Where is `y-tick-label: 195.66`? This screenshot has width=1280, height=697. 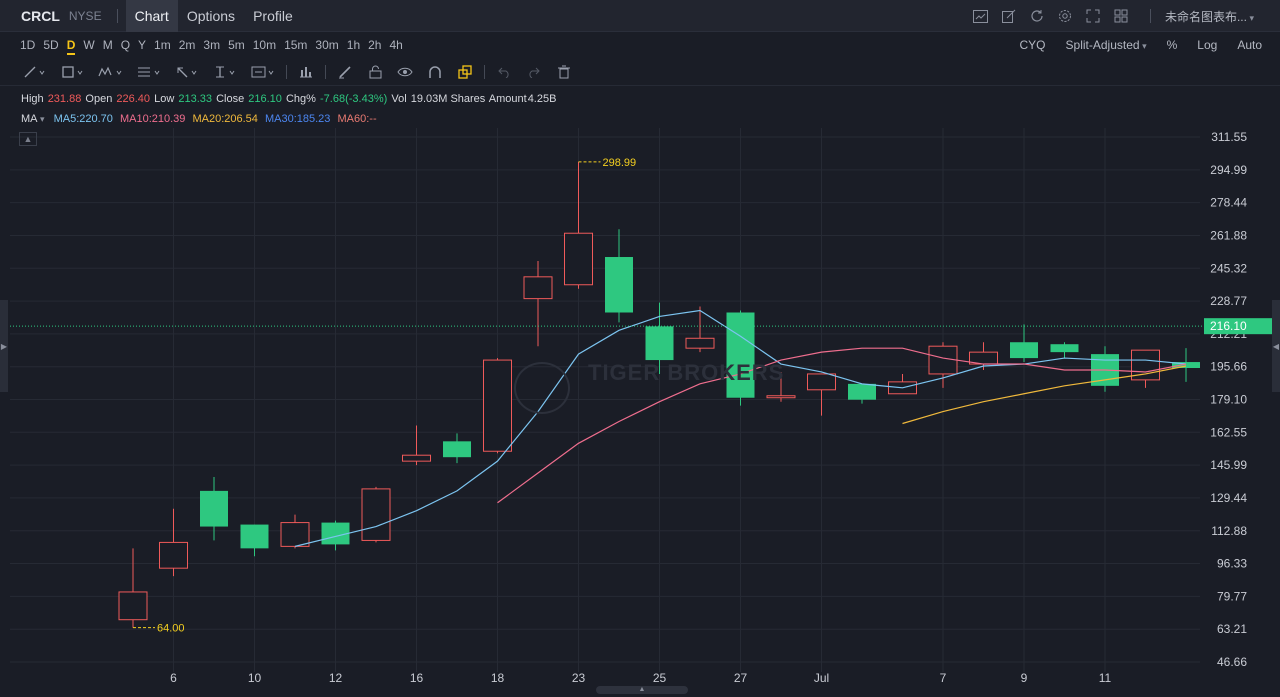
y-tick-label: 195.66 is located at coordinates (1228, 367).